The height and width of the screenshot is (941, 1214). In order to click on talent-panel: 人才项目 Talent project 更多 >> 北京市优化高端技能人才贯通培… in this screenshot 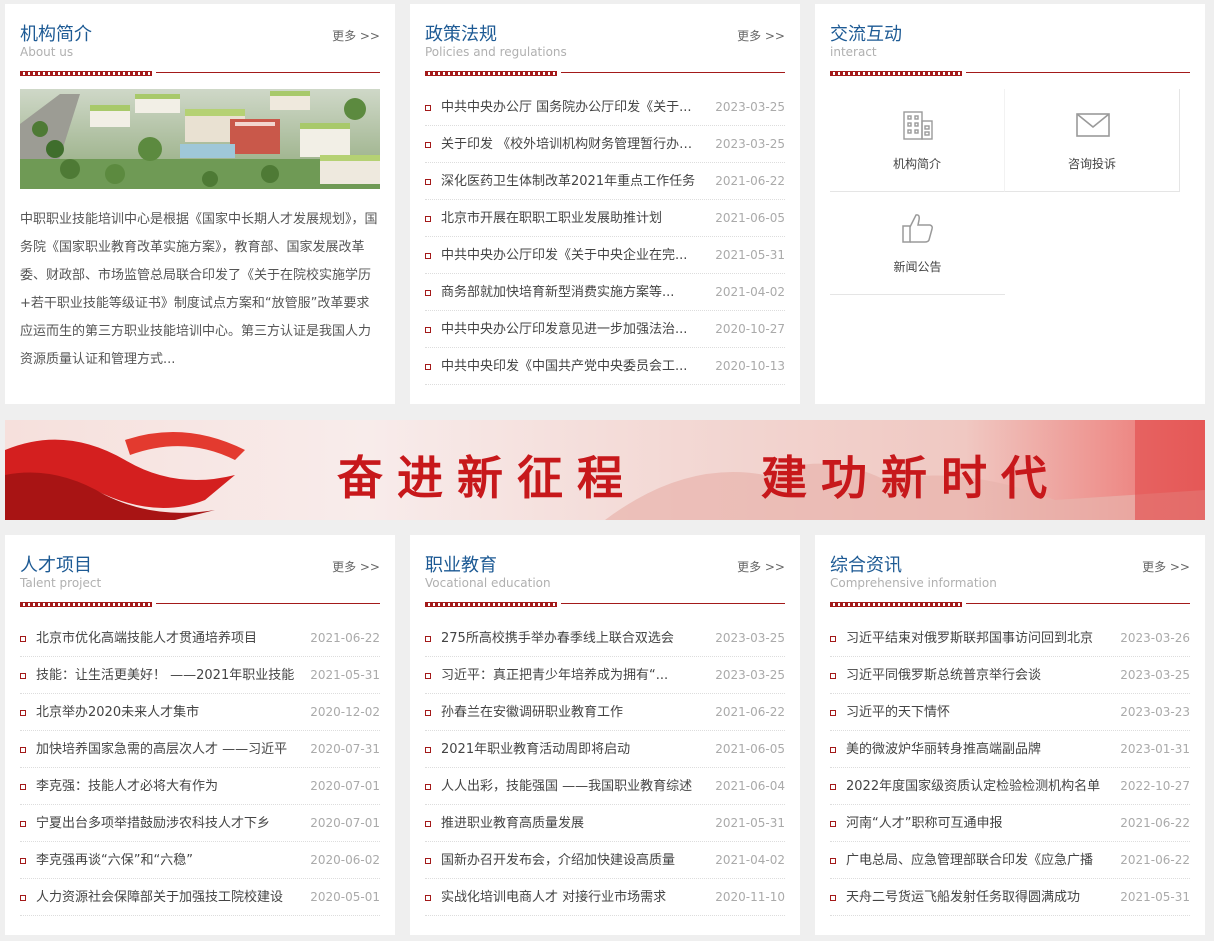, I will do `click(200, 735)`.